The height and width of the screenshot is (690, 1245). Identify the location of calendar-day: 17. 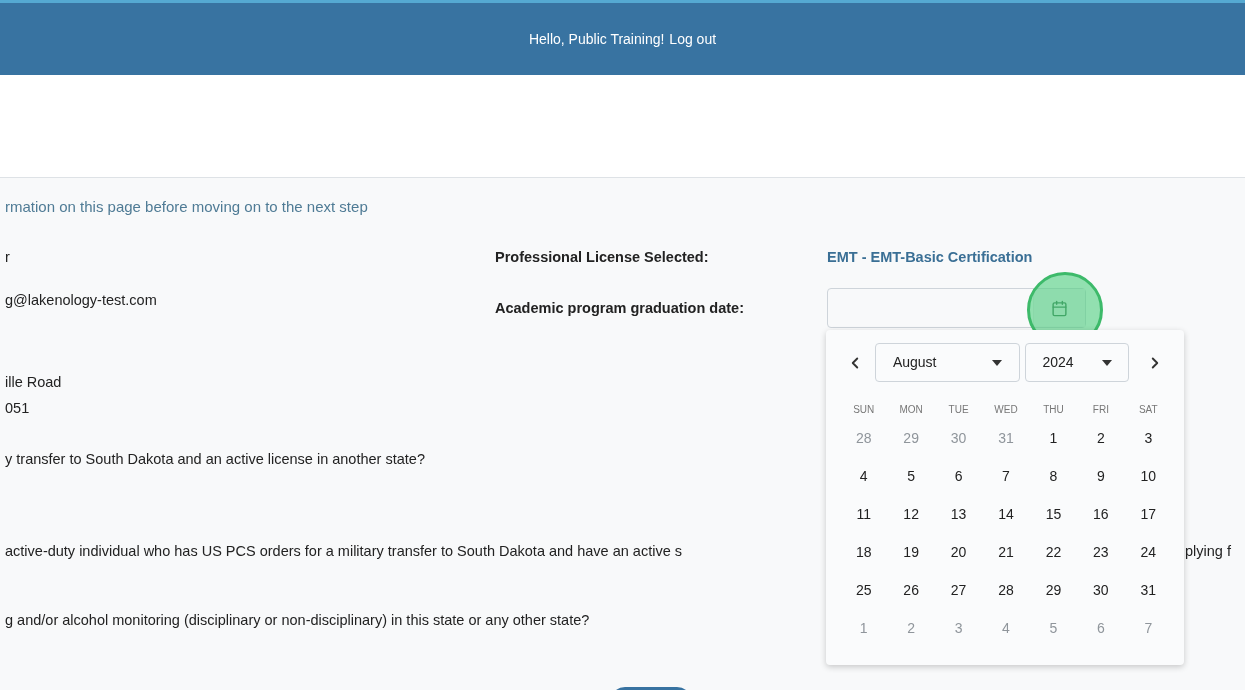
(1148, 514).